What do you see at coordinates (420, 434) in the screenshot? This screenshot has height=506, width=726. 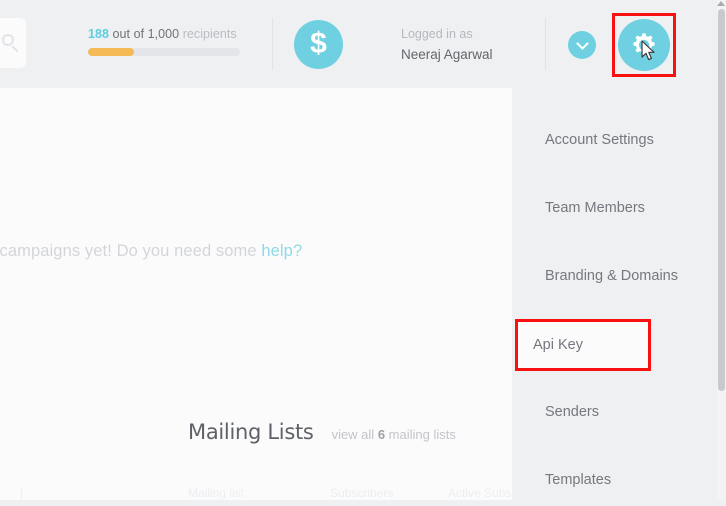 I see `view-all-suffix: mailing lists` at bounding box center [420, 434].